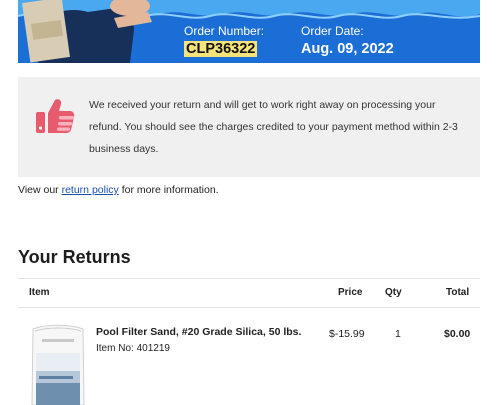  What do you see at coordinates (87, 31) in the screenshot?
I see `person-holding-box-image` at bounding box center [87, 31].